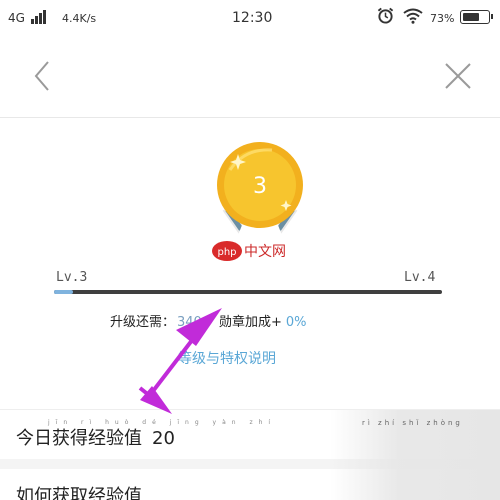 This screenshot has height=500, width=500. Describe the element at coordinates (72, 277) in the screenshot. I see `current-level-label: Lv.3` at that location.